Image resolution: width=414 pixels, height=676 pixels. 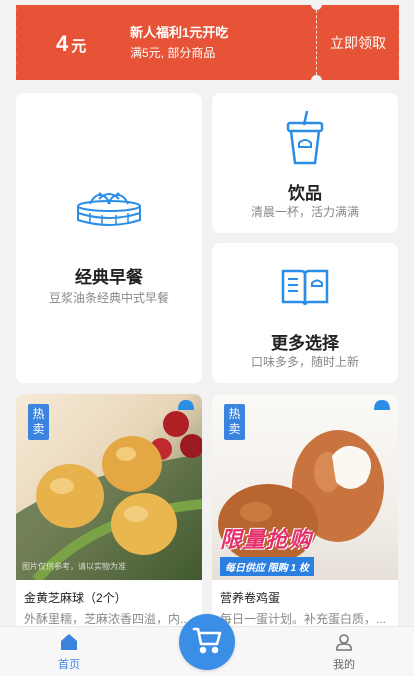 What do you see at coordinates (304, 362) in the screenshot?
I see `category-desc: 口味多多，随时上新` at bounding box center [304, 362].